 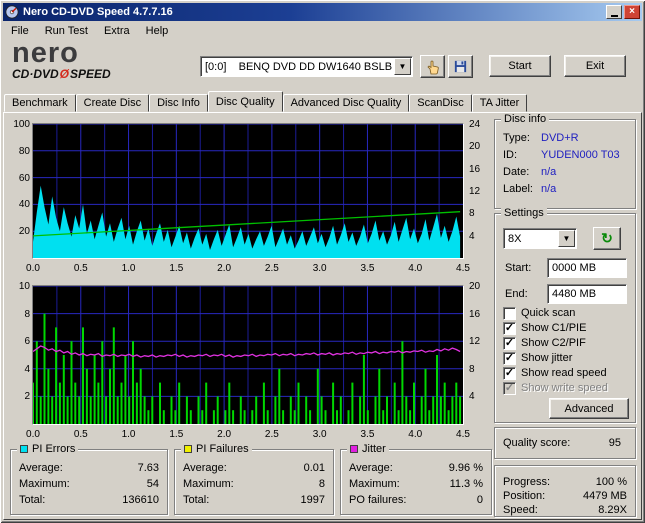 What do you see at coordinates (516, 294) in the screenshot?
I see `end-position-label: End:` at bounding box center [516, 294].